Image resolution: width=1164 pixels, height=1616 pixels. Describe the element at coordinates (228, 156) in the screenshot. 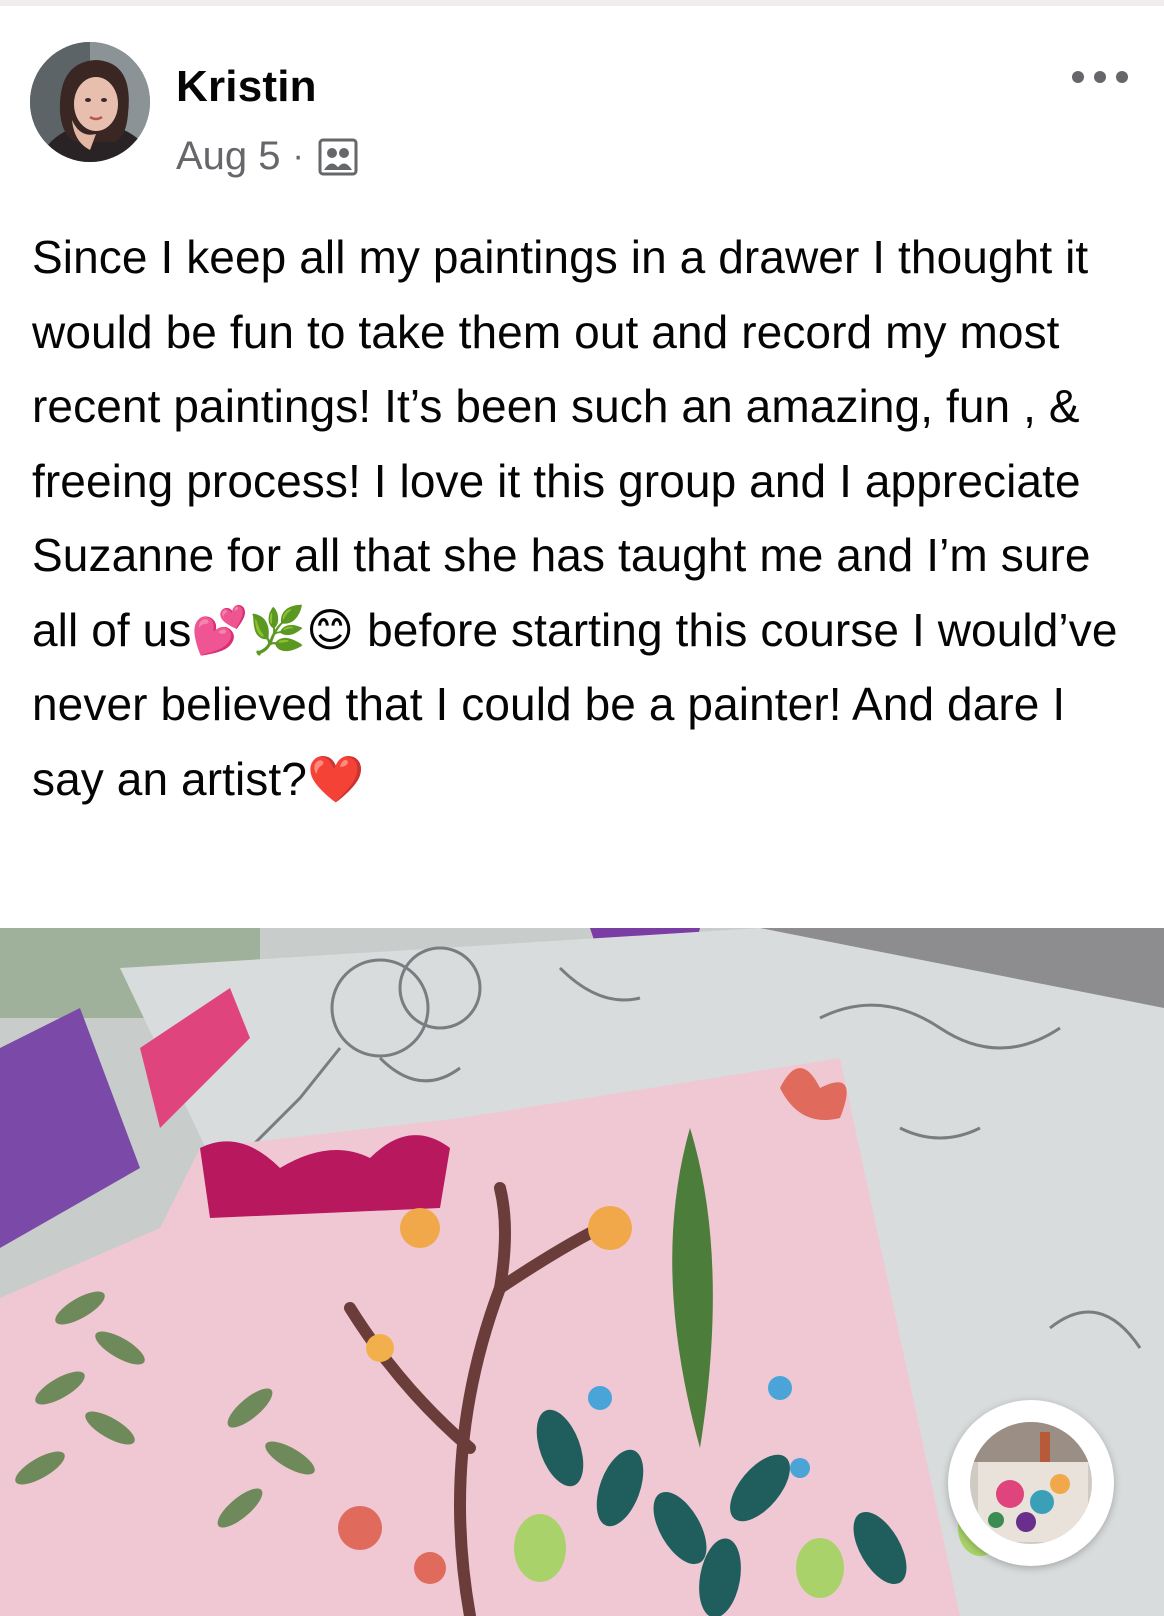

I see `post-date: Aug 5` at that location.